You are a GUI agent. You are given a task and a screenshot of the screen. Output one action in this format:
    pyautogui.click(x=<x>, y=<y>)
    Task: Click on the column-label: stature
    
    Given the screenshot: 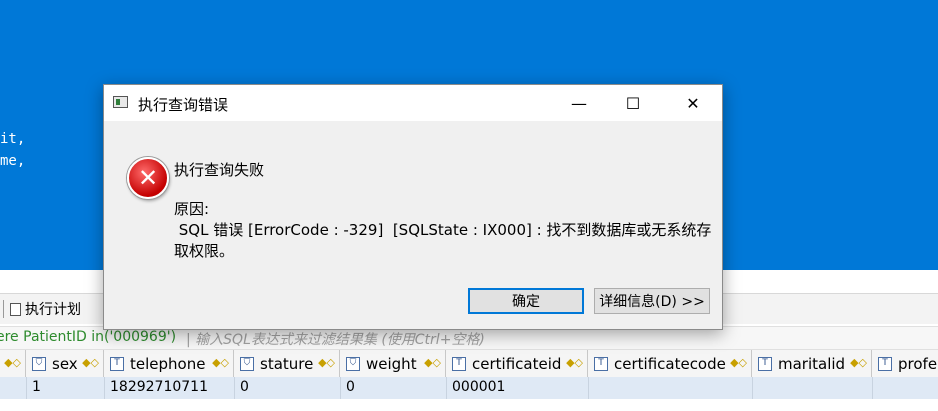 What is the action you would take?
    pyautogui.click(x=287, y=363)
    